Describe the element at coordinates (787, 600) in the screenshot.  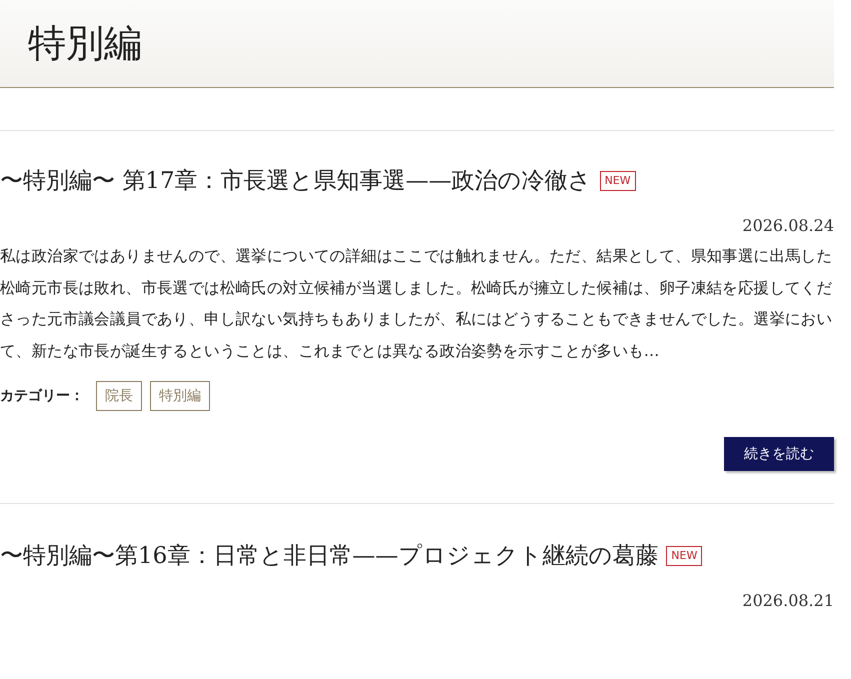
I see `post-date: 2026.08.21` at that location.